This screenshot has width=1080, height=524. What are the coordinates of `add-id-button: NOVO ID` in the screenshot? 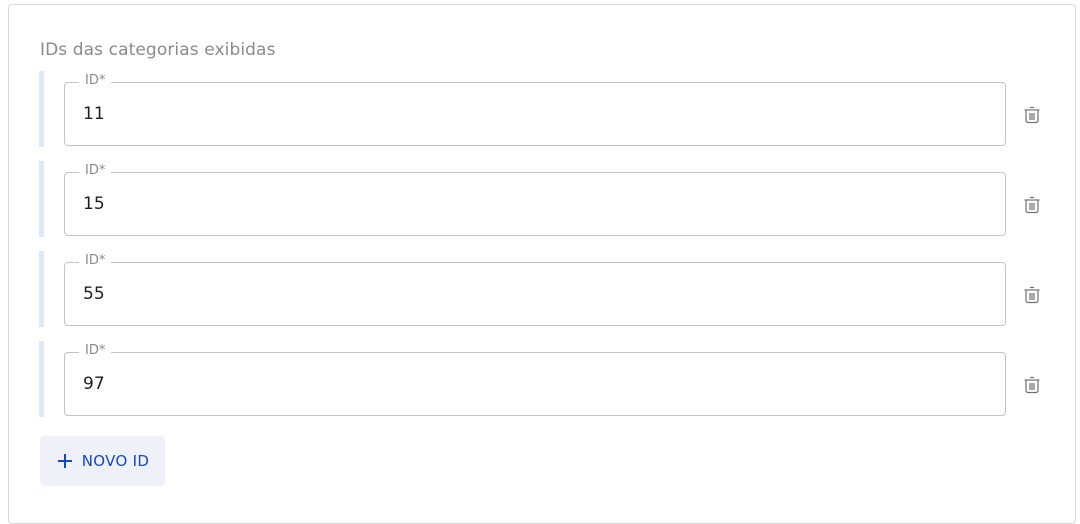 It's located at (102, 461).